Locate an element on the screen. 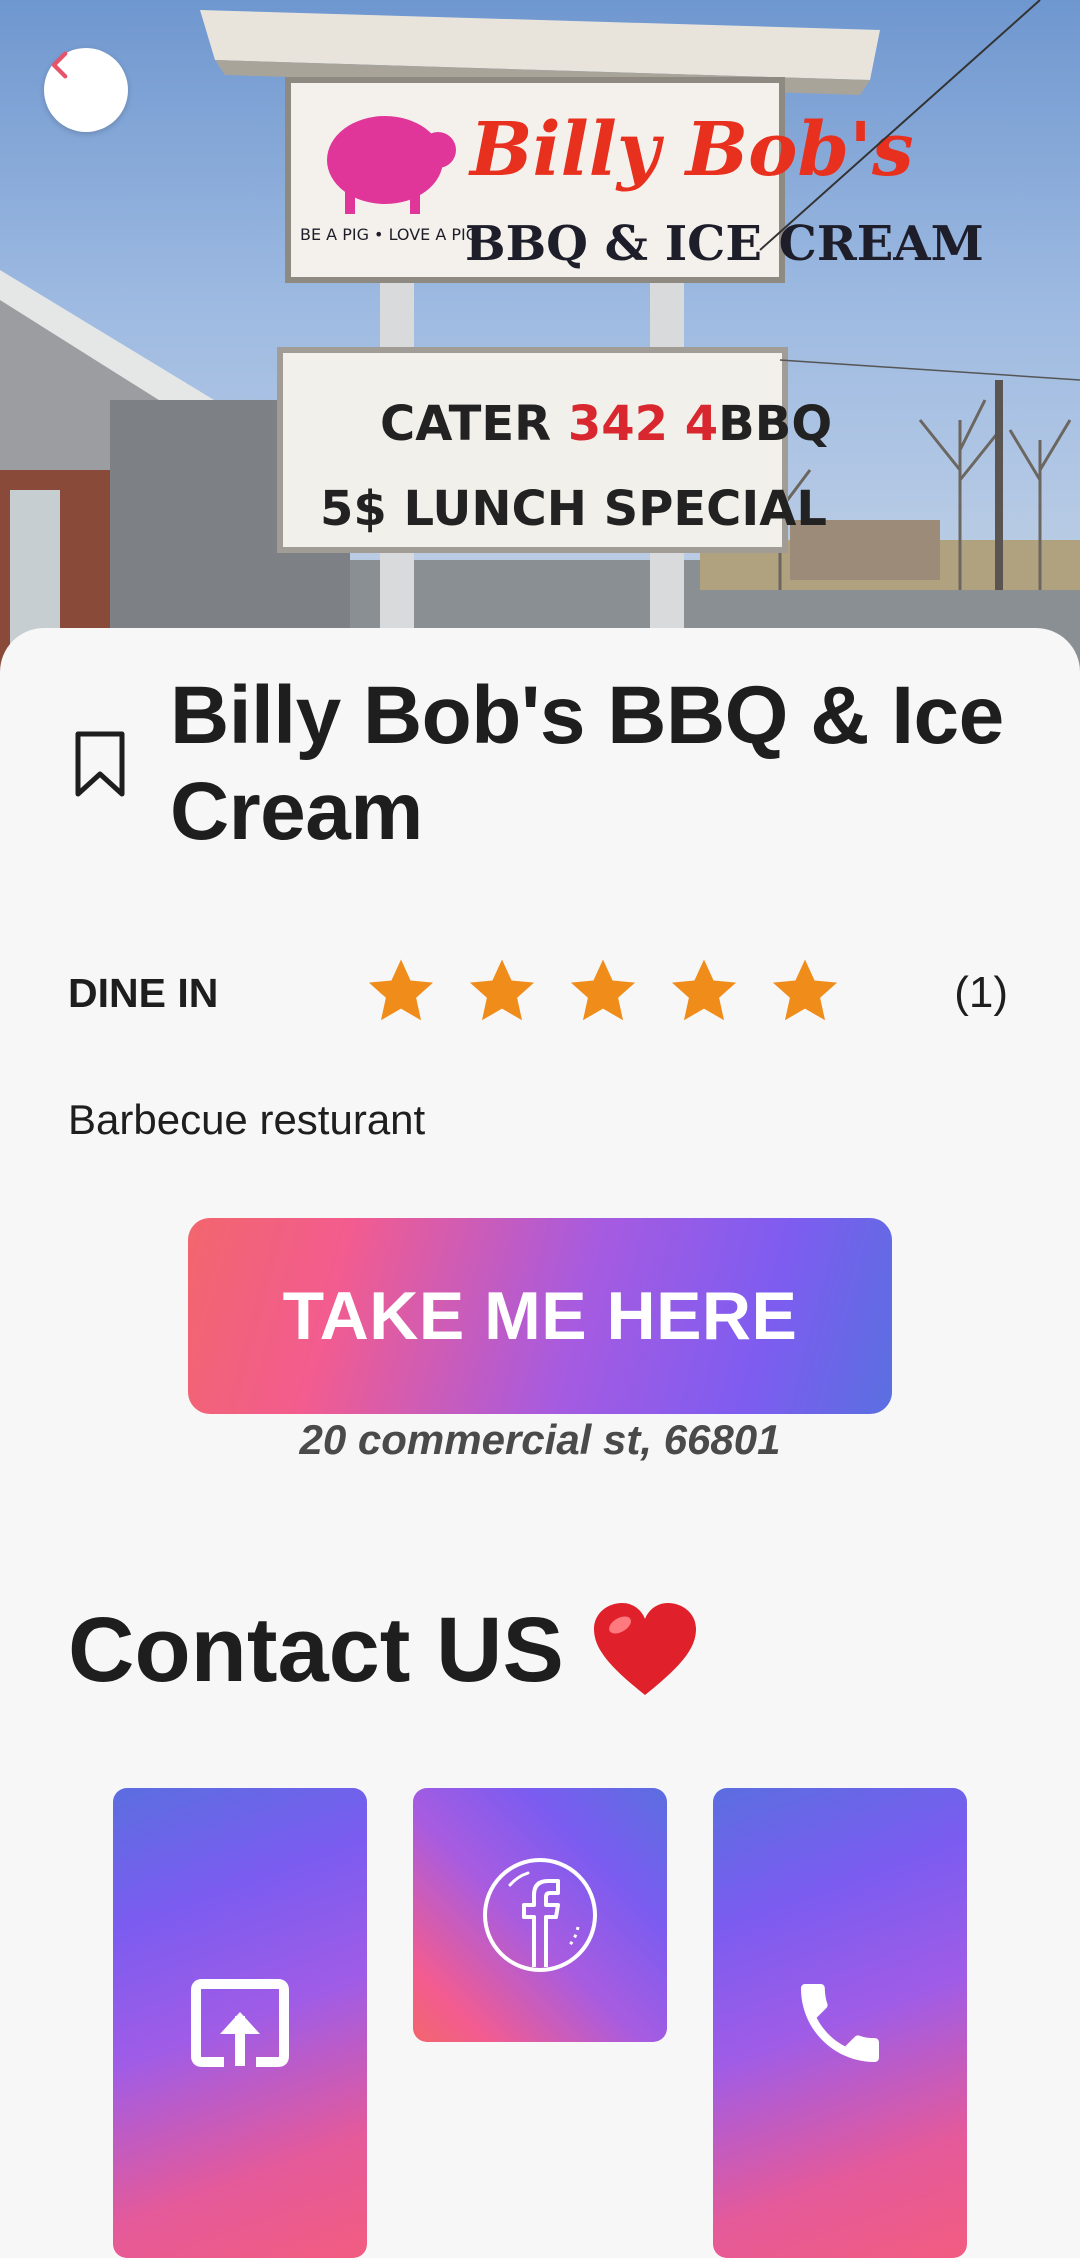  svg-text: BE A PIG • LOVE A PIG is located at coordinates (389, 234).